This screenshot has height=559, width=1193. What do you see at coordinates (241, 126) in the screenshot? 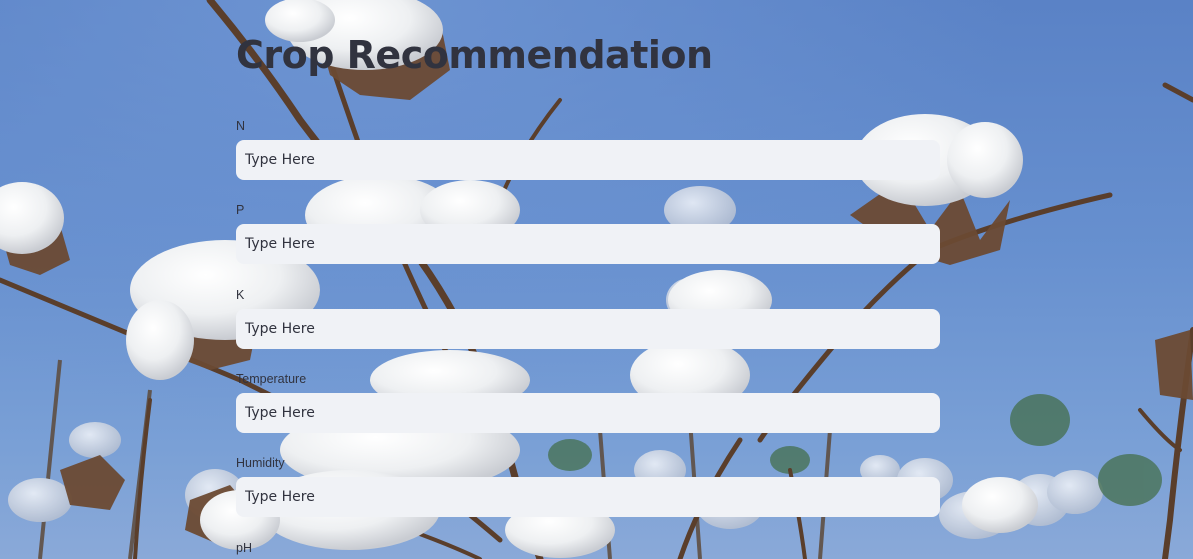
I see `field-n-label: N` at bounding box center [241, 126].